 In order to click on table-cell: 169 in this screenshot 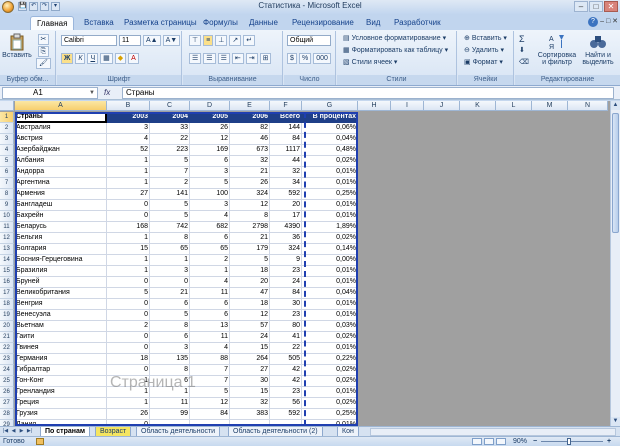, I will do `click(210, 150)`.